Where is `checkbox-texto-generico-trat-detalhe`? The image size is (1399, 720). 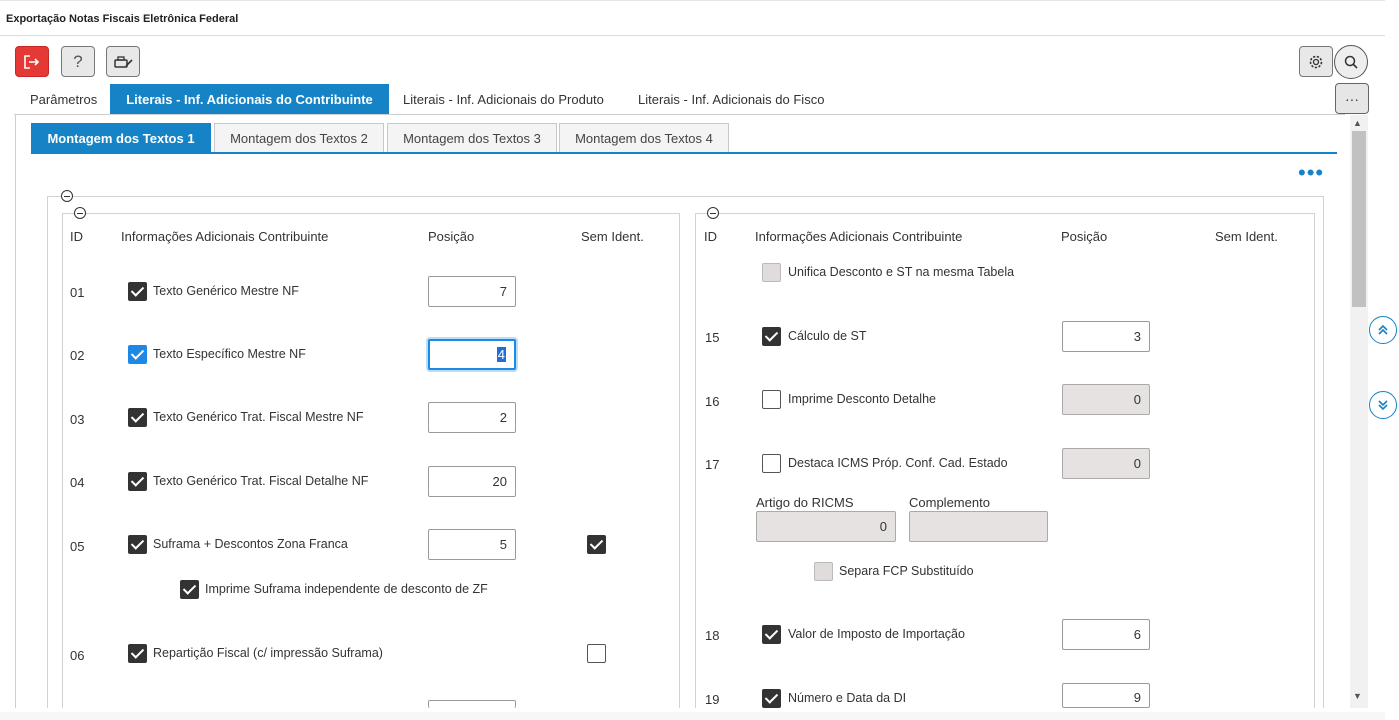 checkbox-texto-generico-trat-detalhe is located at coordinates (137, 481).